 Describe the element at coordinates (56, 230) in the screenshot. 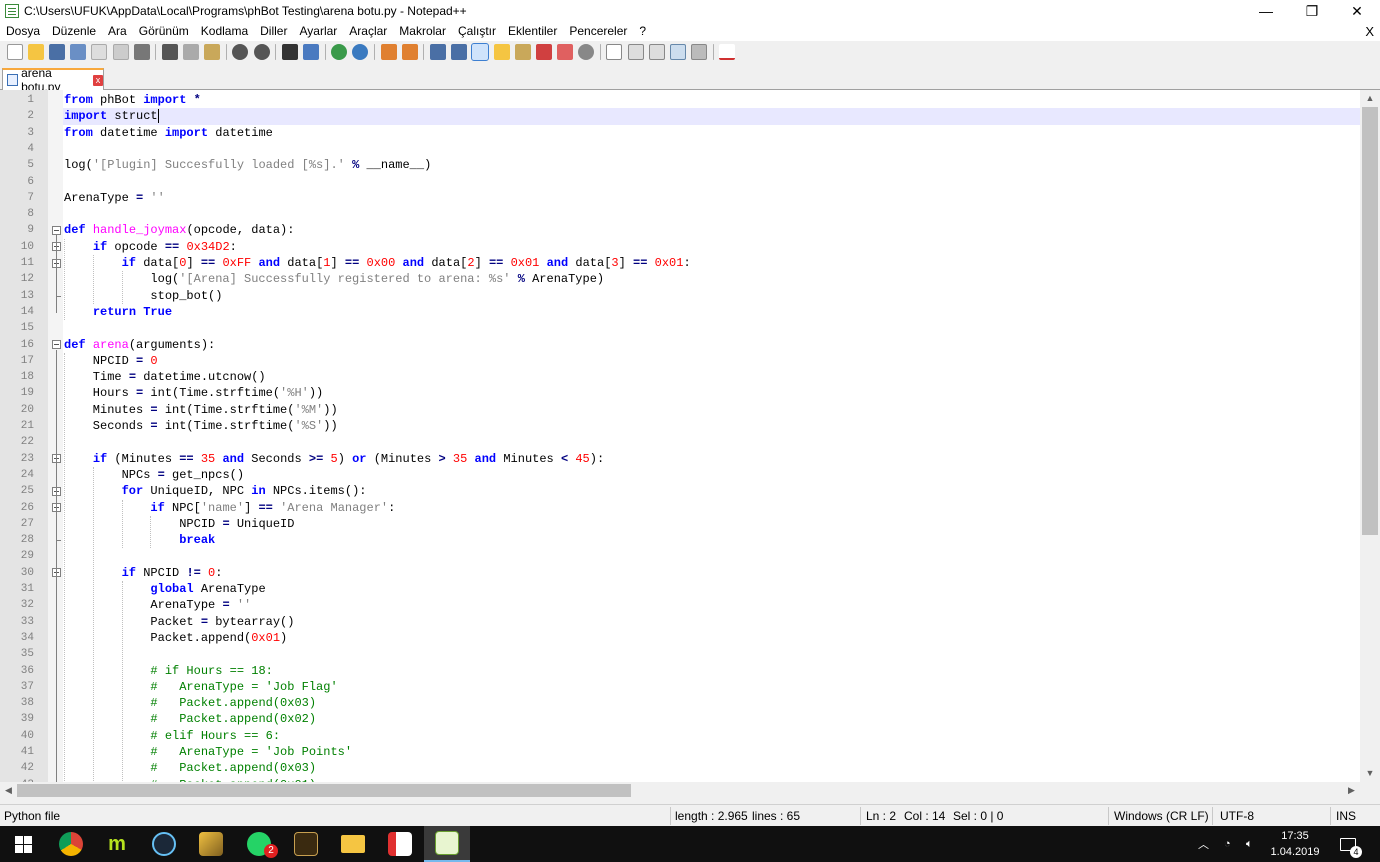

I see `fold-toggle-icon` at that location.